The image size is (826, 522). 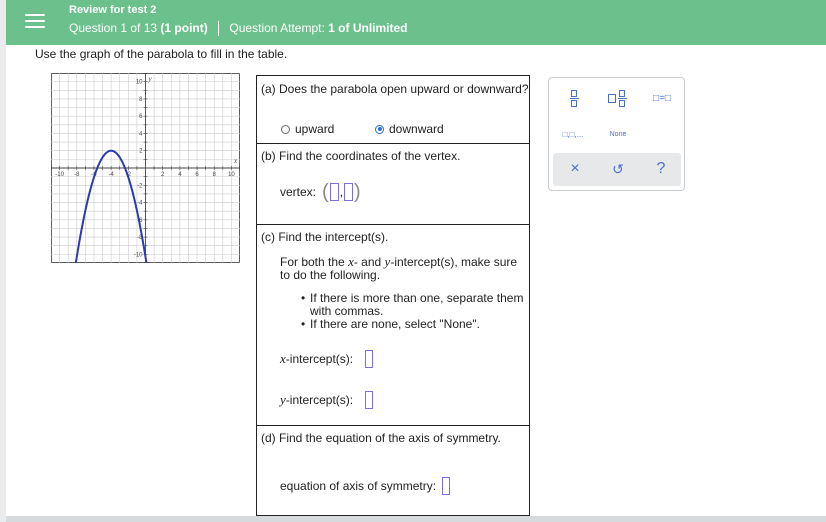 What do you see at coordinates (138, 255) in the screenshot?
I see `y-tick-label: -10` at bounding box center [138, 255].